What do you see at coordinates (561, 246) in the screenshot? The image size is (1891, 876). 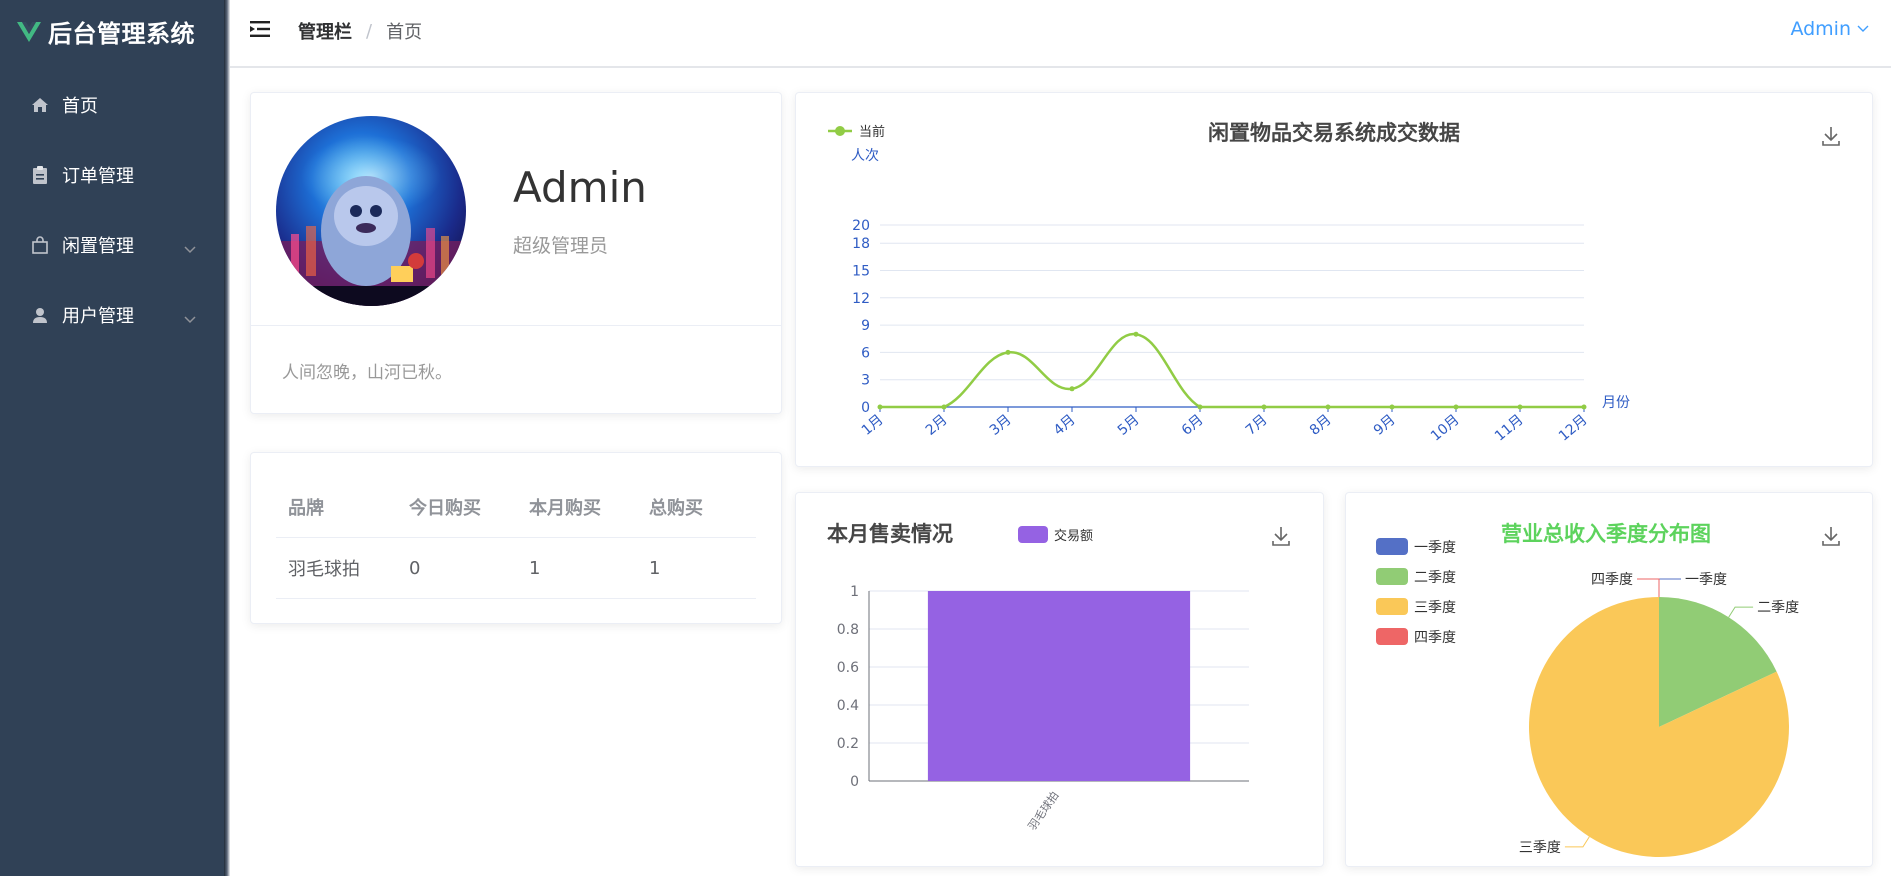 I see `profile-role: 超级管理员` at bounding box center [561, 246].